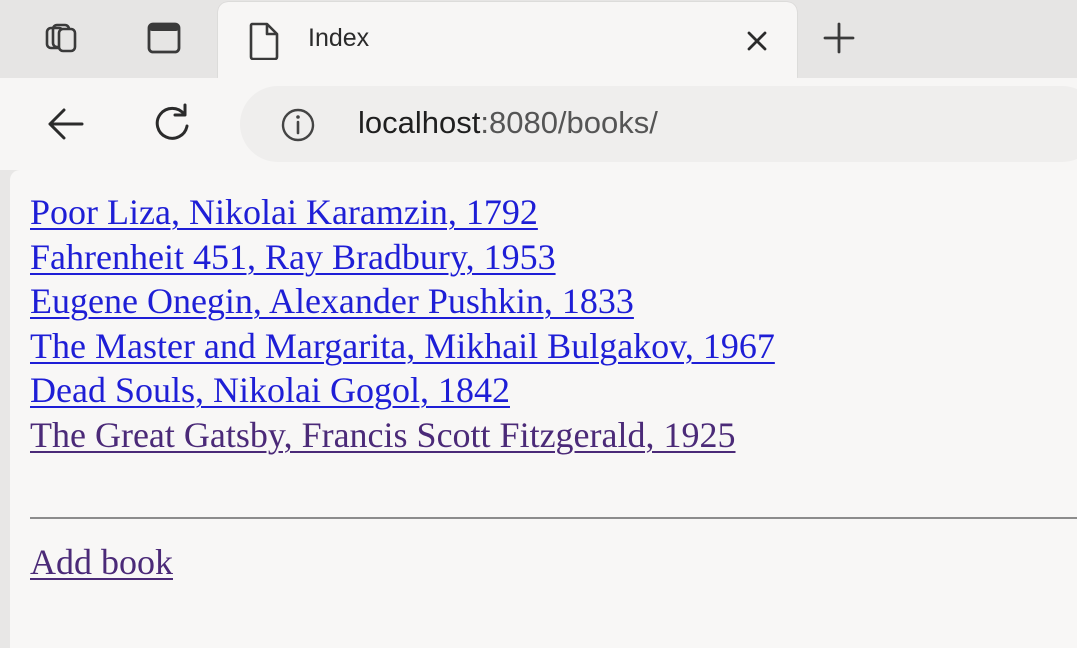 This screenshot has width=1077, height=648. I want to click on vertical-tabs-button, so click(164, 38).